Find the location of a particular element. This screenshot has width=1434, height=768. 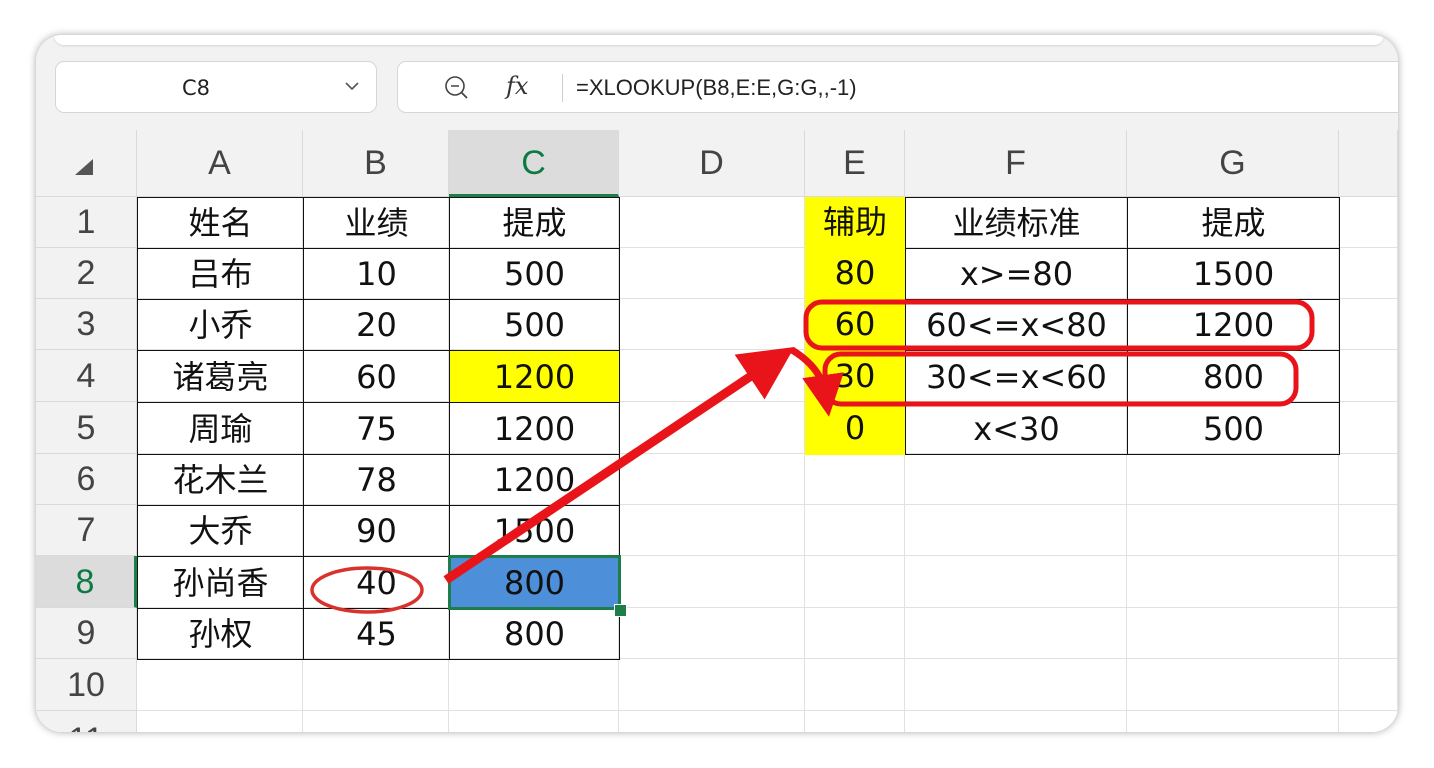

row-header-8: 8 is located at coordinates (86, 582).